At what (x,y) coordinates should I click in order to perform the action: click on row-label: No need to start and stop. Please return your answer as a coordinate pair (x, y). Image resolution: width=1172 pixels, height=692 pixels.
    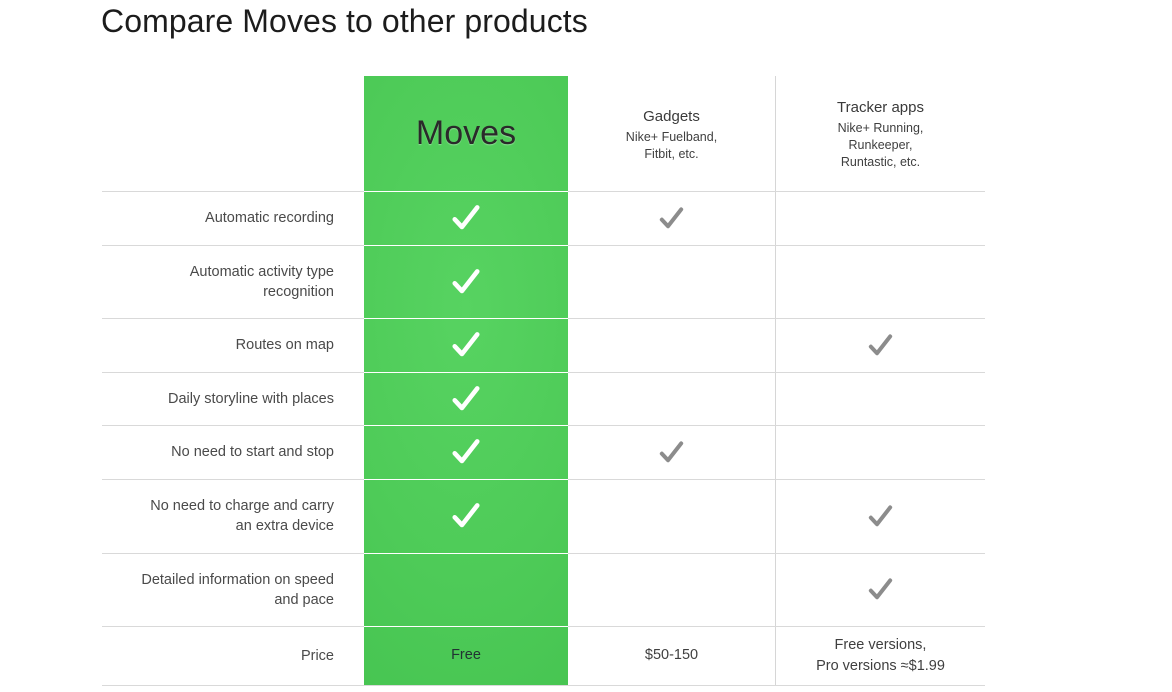
    Looking at the image, I should click on (224, 452).